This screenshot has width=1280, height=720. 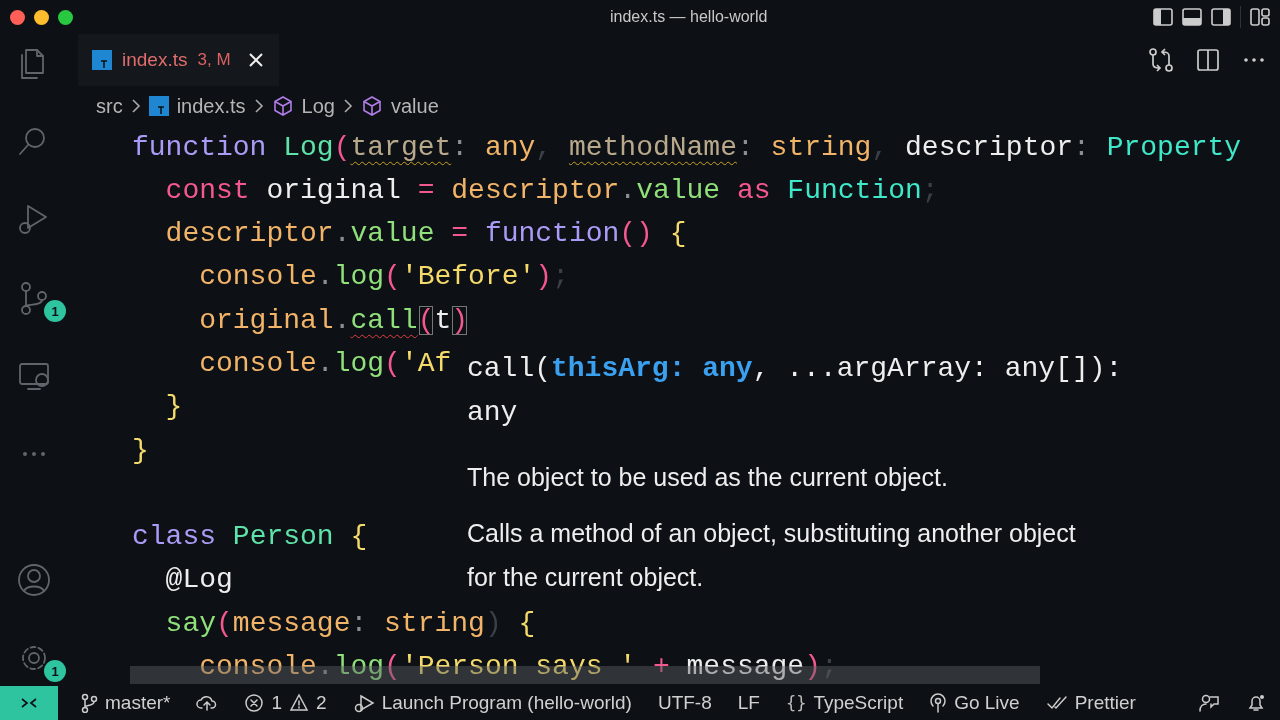 I want to click on breadcrumb-item: Log, so click(x=318, y=106).